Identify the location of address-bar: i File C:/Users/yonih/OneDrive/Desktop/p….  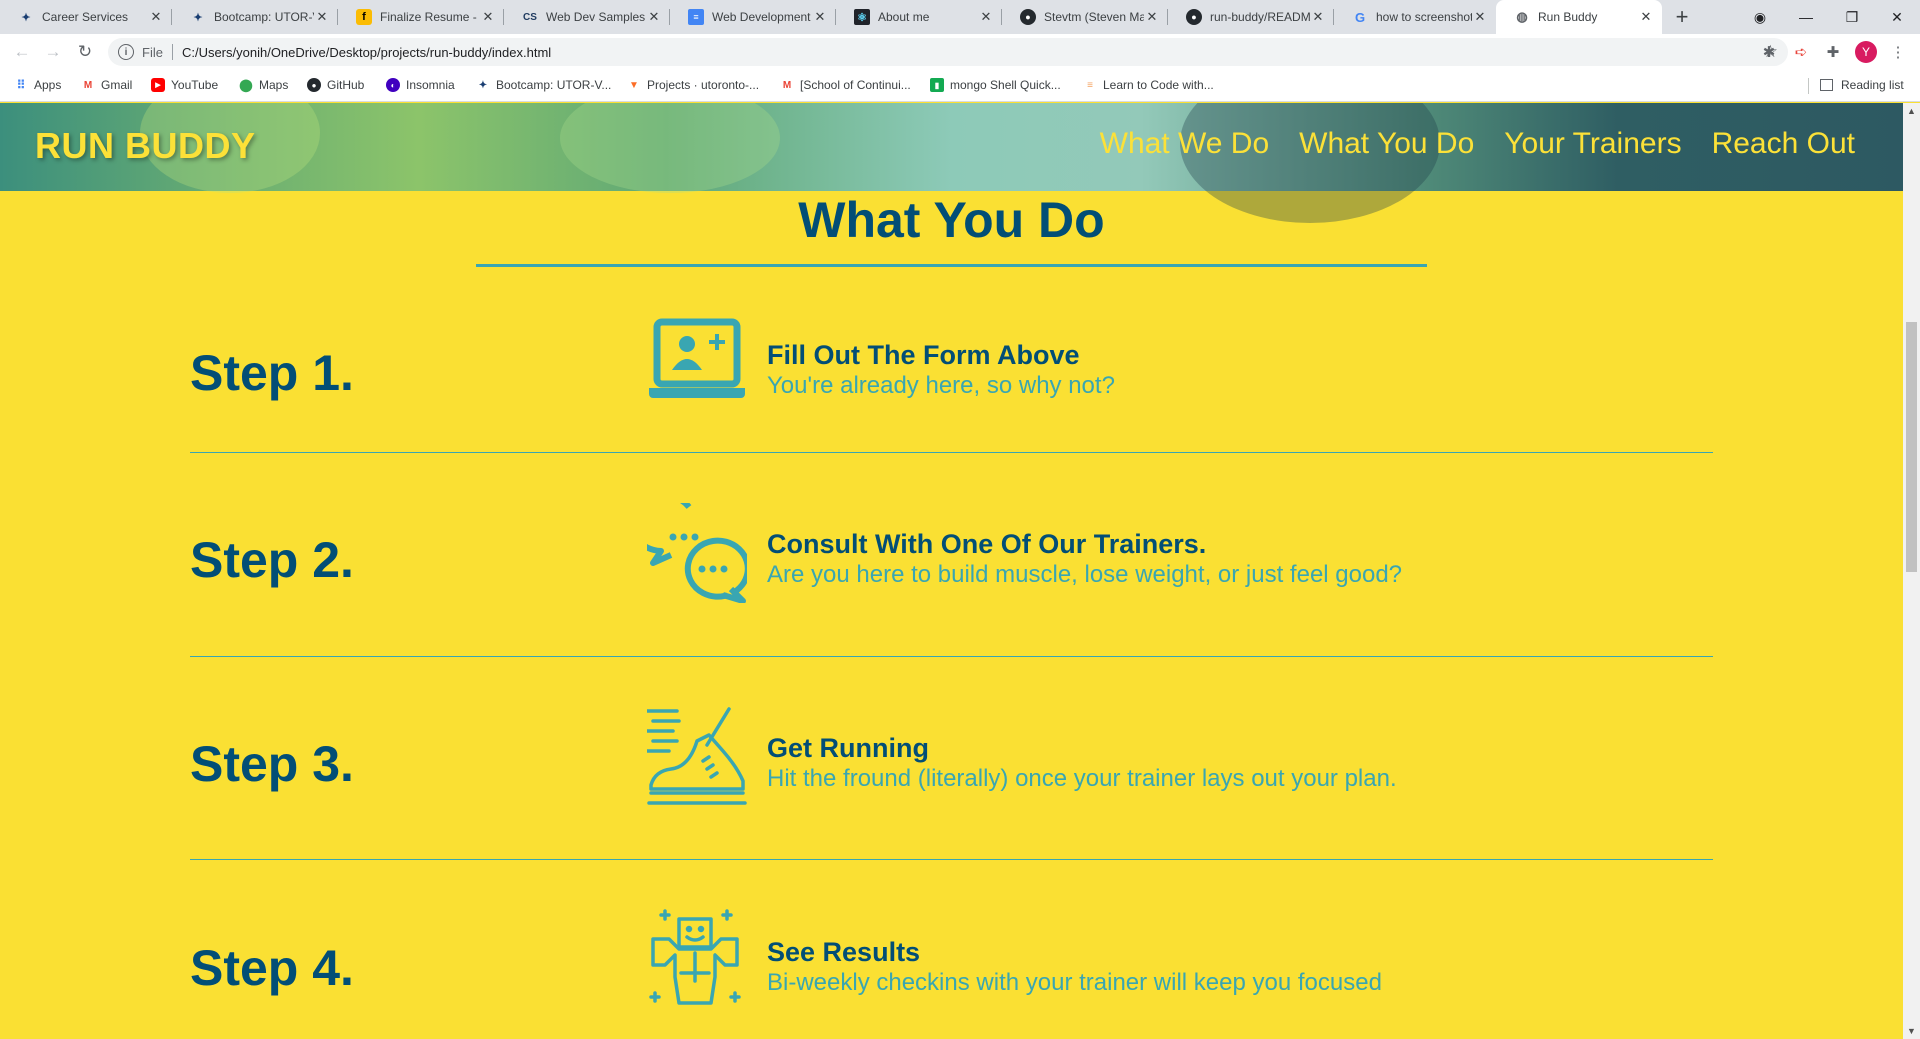
(948, 52).